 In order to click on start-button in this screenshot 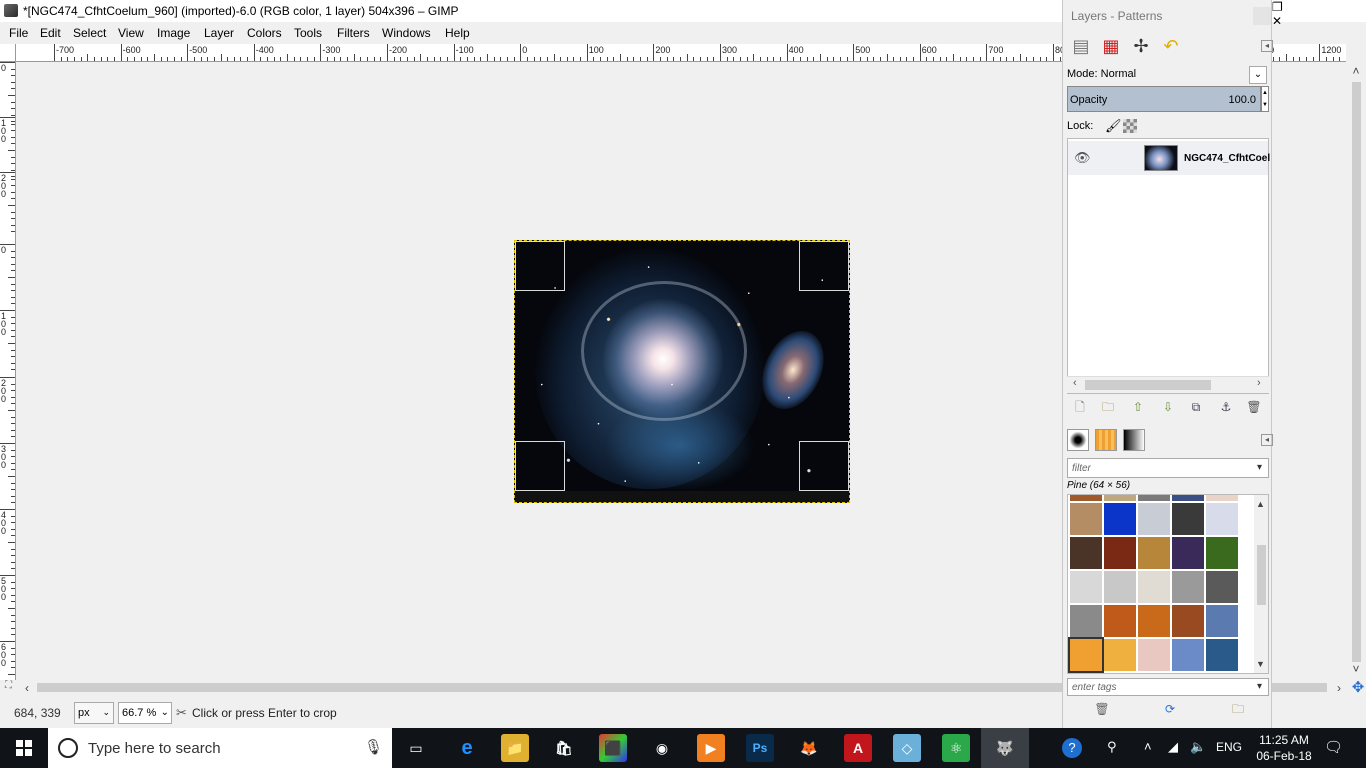, I will do `click(24, 748)`.